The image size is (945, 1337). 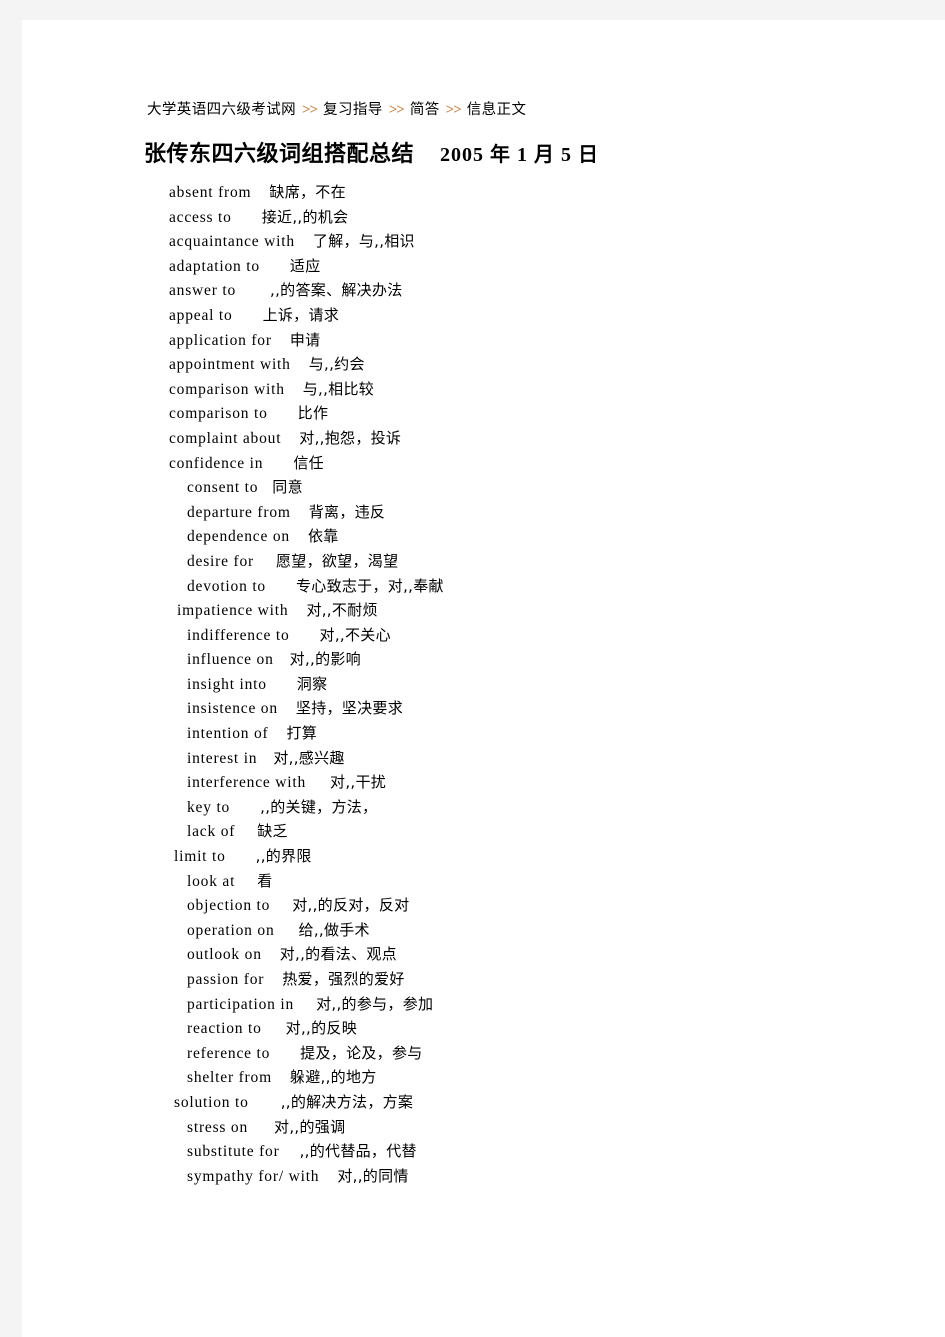 What do you see at coordinates (483, 610) in the screenshot?
I see `phrase-row: impatience with 对,,不耐烦` at bounding box center [483, 610].